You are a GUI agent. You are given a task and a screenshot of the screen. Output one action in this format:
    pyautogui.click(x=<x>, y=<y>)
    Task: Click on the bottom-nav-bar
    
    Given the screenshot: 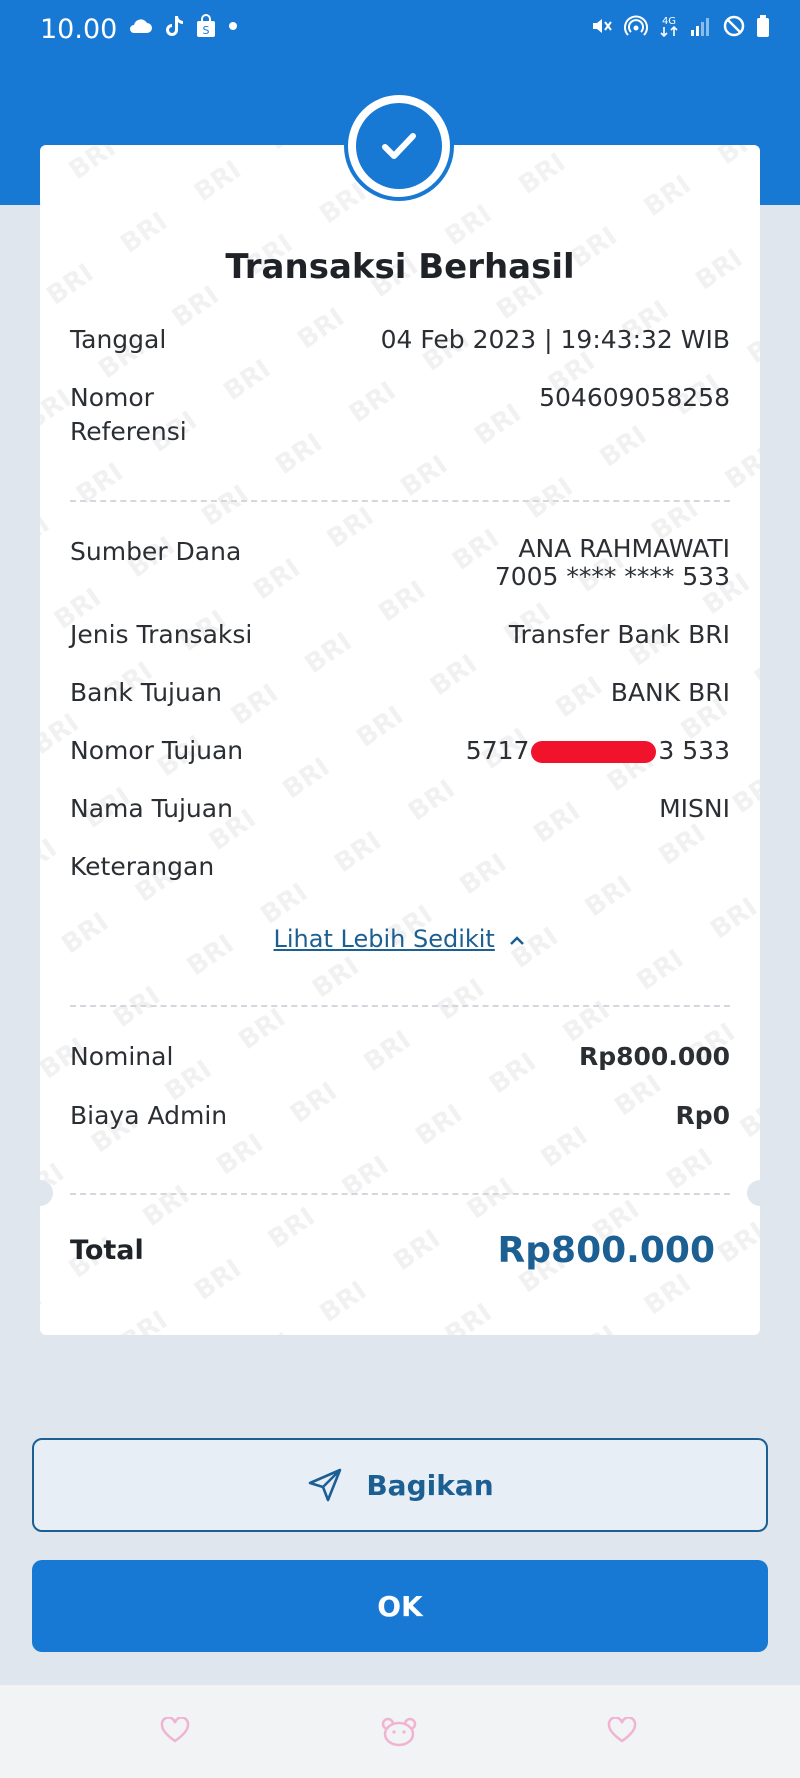 What is the action you would take?
    pyautogui.click(x=400, y=1731)
    